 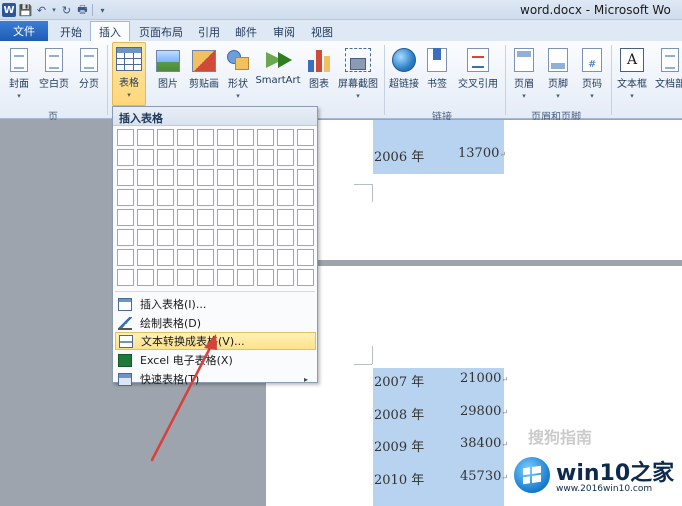 What do you see at coordinates (71, 32) in the screenshot?
I see `tab-home: 开始` at bounding box center [71, 32].